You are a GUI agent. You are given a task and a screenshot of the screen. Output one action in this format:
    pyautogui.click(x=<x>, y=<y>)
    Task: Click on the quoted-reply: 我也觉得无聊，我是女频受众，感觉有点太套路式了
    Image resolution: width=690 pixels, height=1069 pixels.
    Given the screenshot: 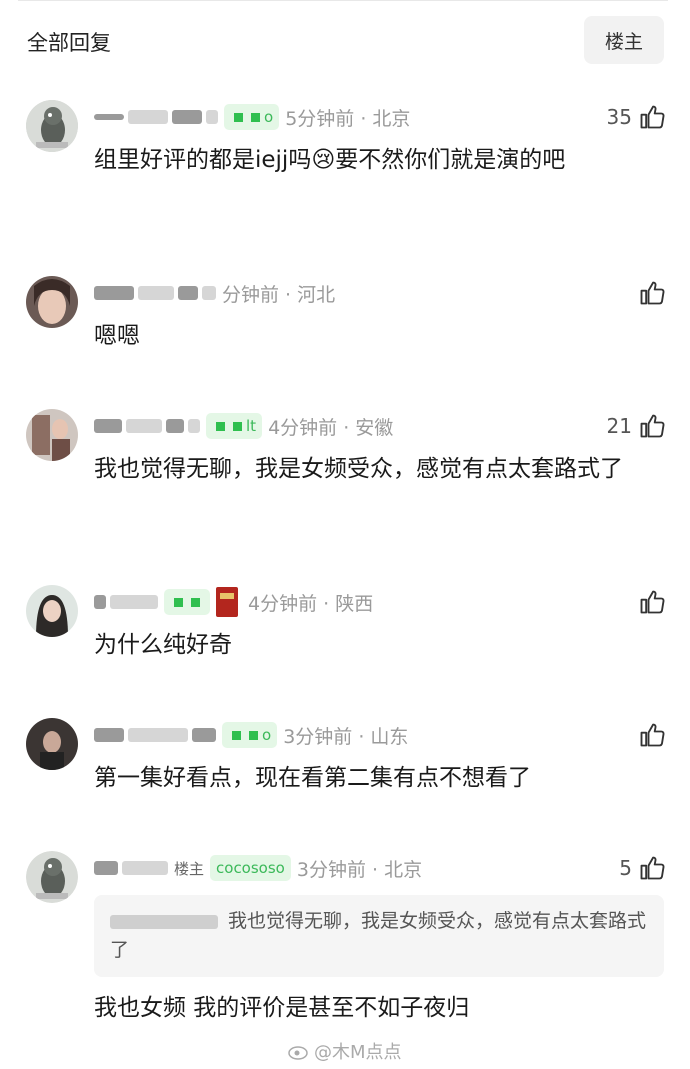 What is the action you would take?
    pyautogui.click(x=379, y=936)
    